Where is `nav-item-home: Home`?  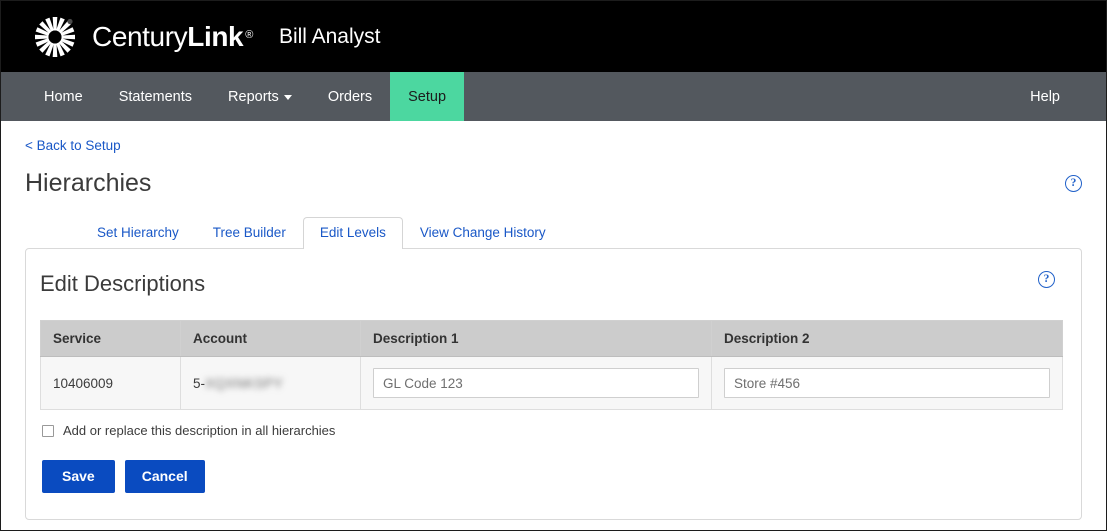 nav-item-home: Home is located at coordinates (63, 96).